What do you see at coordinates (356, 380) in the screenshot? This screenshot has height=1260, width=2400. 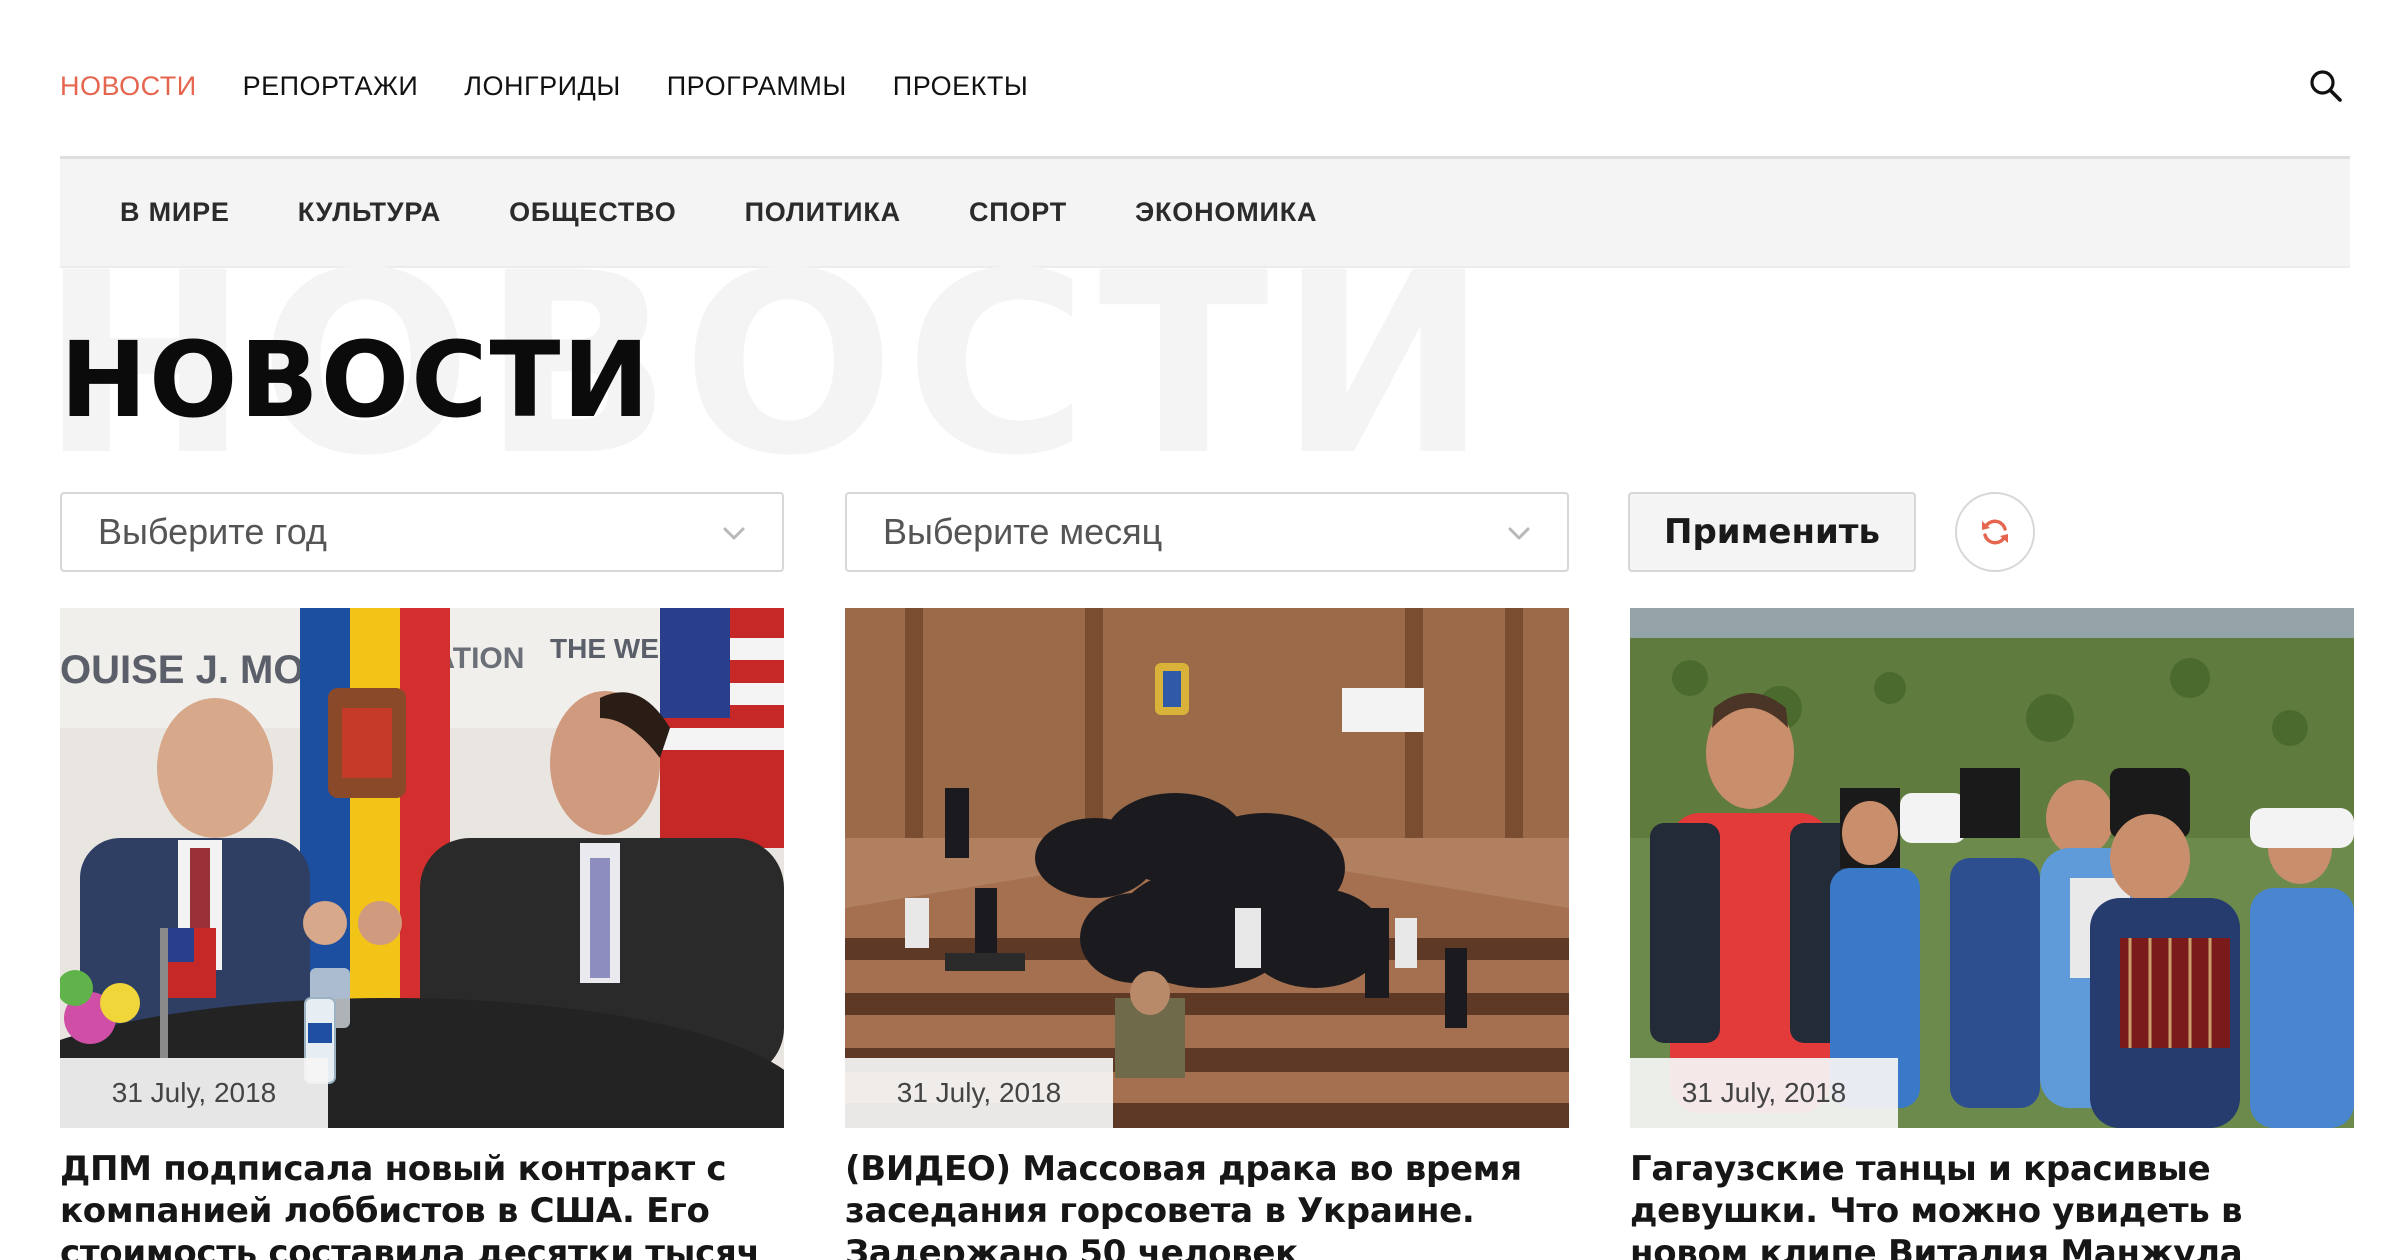 I see `page-title: НОВОСТИ` at bounding box center [356, 380].